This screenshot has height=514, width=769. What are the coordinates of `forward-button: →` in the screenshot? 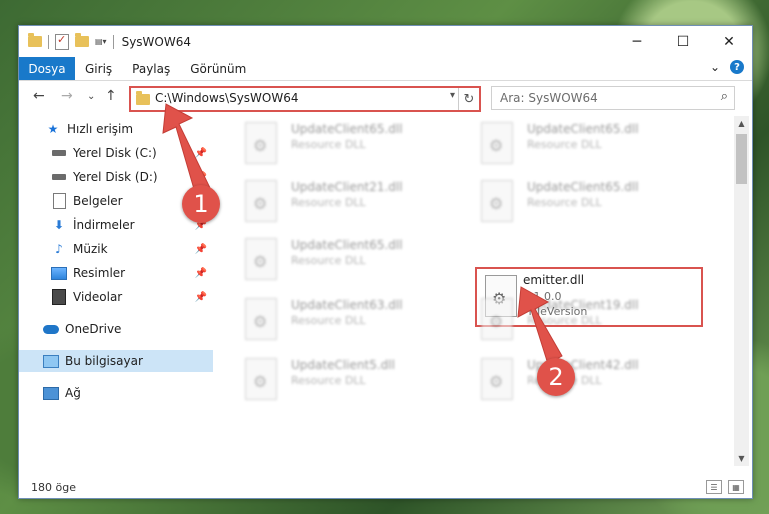 It's located at (67, 96).